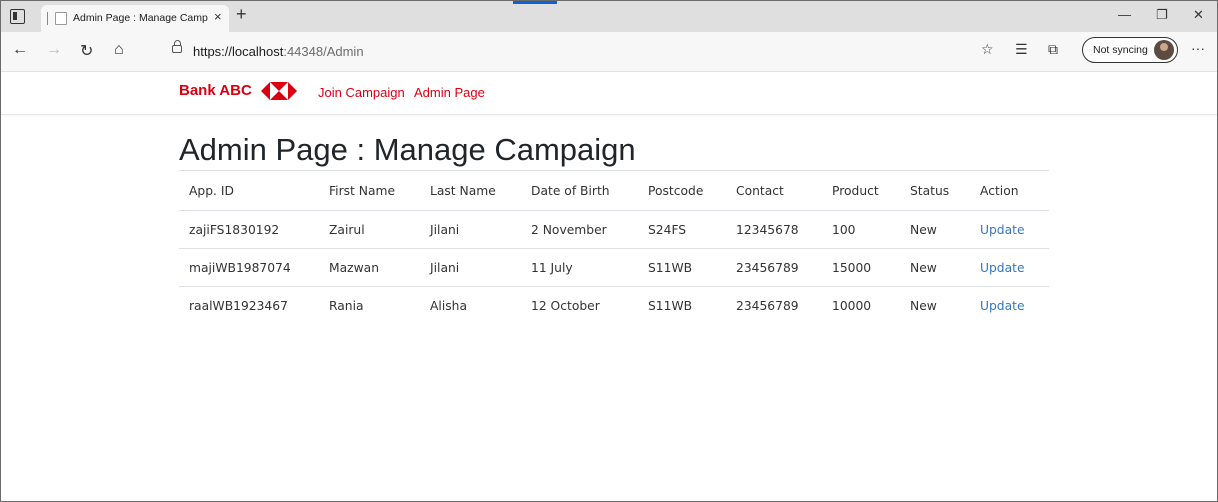 Image resolution: width=1218 pixels, height=502 pixels. Describe the element at coordinates (54, 50) in the screenshot. I see `forward-icon: →` at that location.